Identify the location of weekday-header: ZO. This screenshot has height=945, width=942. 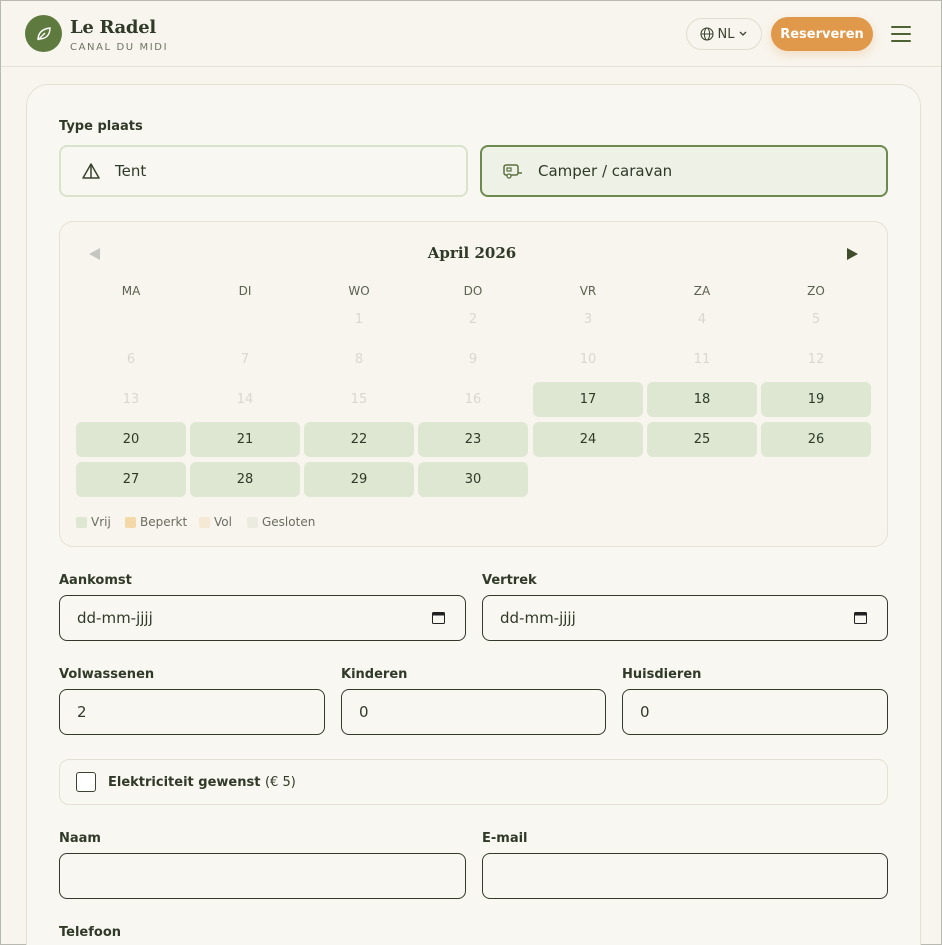
(816, 291).